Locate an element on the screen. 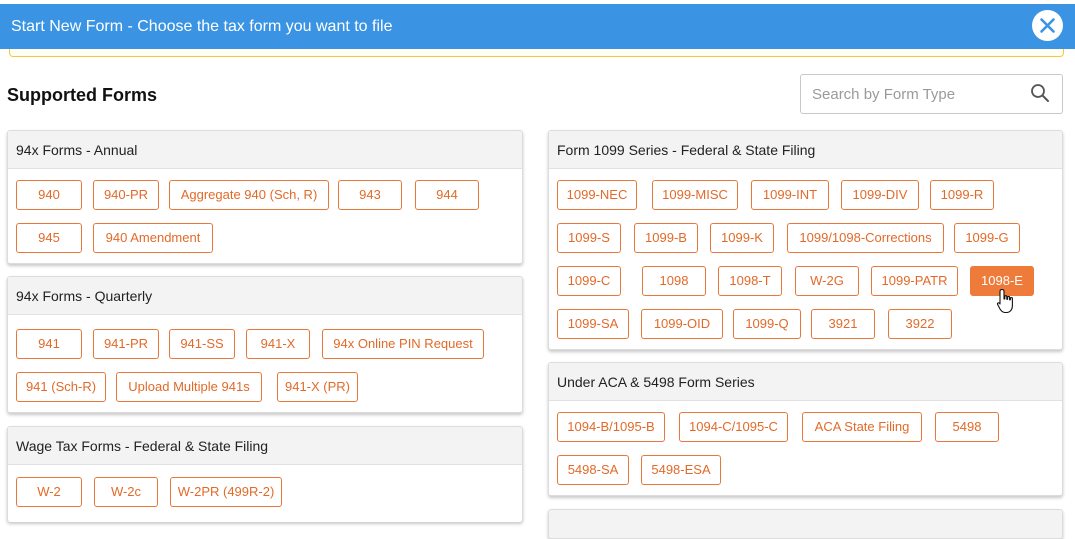 This screenshot has height=539, width=1075. form-button-1094-c-1095-c: 1094-C/1095-C is located at coordinates (733, 427).